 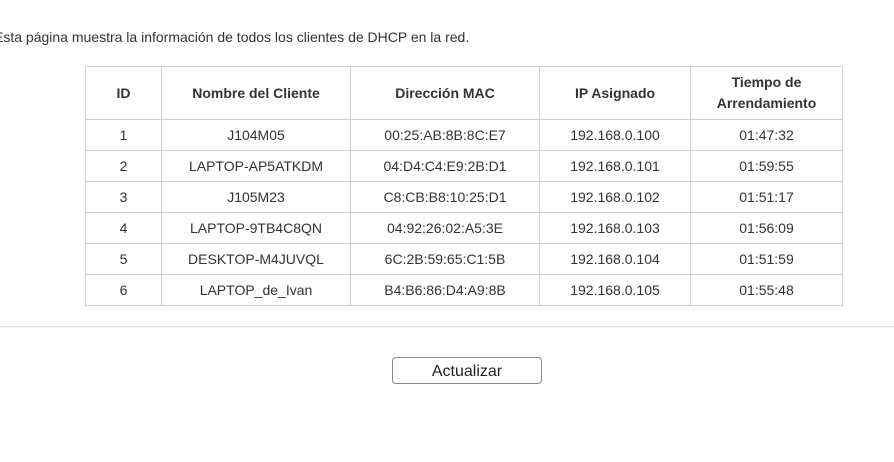 I want to click on cell-assigned-ip: 192.168.0.101, so click(x=615, y=166).